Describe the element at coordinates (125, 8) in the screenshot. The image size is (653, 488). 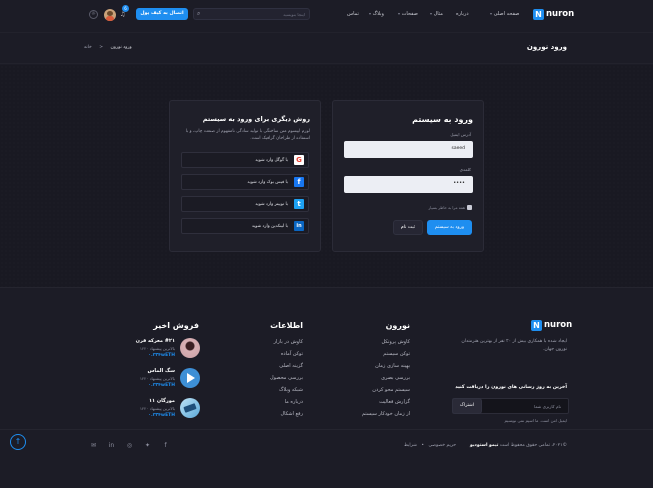
I see `notification-badge: 6` at that location.